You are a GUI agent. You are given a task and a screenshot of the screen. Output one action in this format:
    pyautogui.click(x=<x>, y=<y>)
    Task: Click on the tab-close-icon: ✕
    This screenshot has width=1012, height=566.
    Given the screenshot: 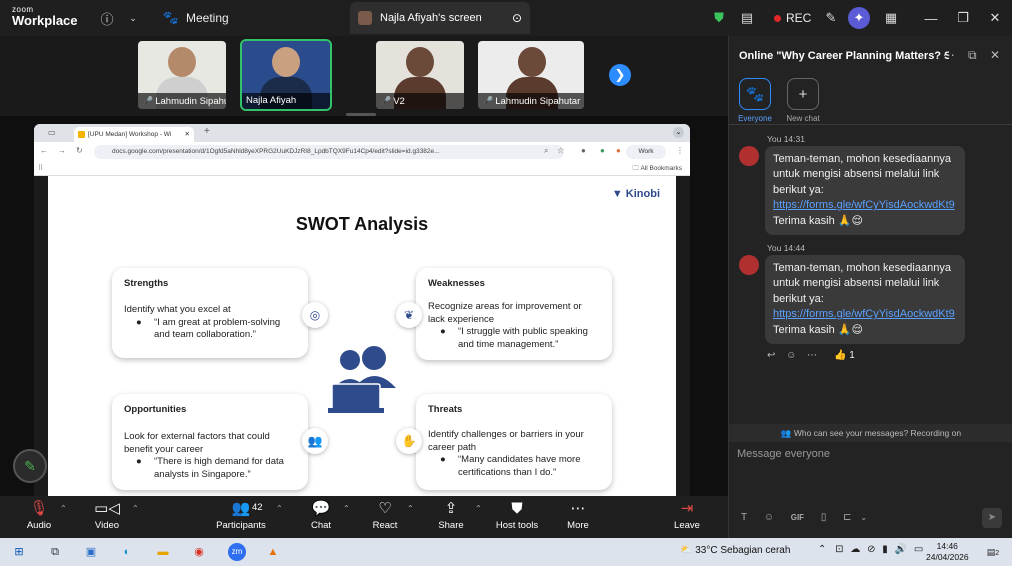 What is the action you would take?
    pyautogui.click(x=187, y=134)
    